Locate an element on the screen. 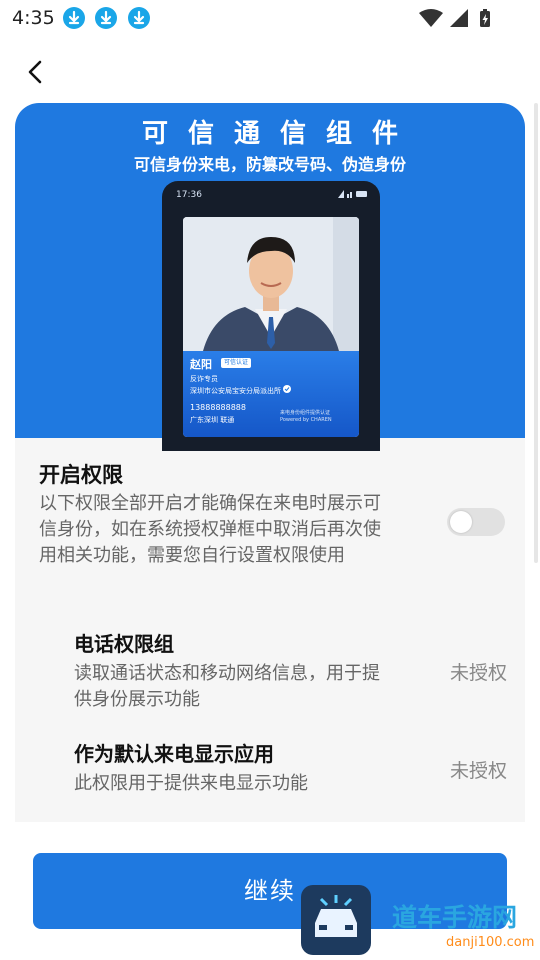 This screenshot has width=540, height=960. caller-role: 反诈专员 is located at coordinates (204, 379).